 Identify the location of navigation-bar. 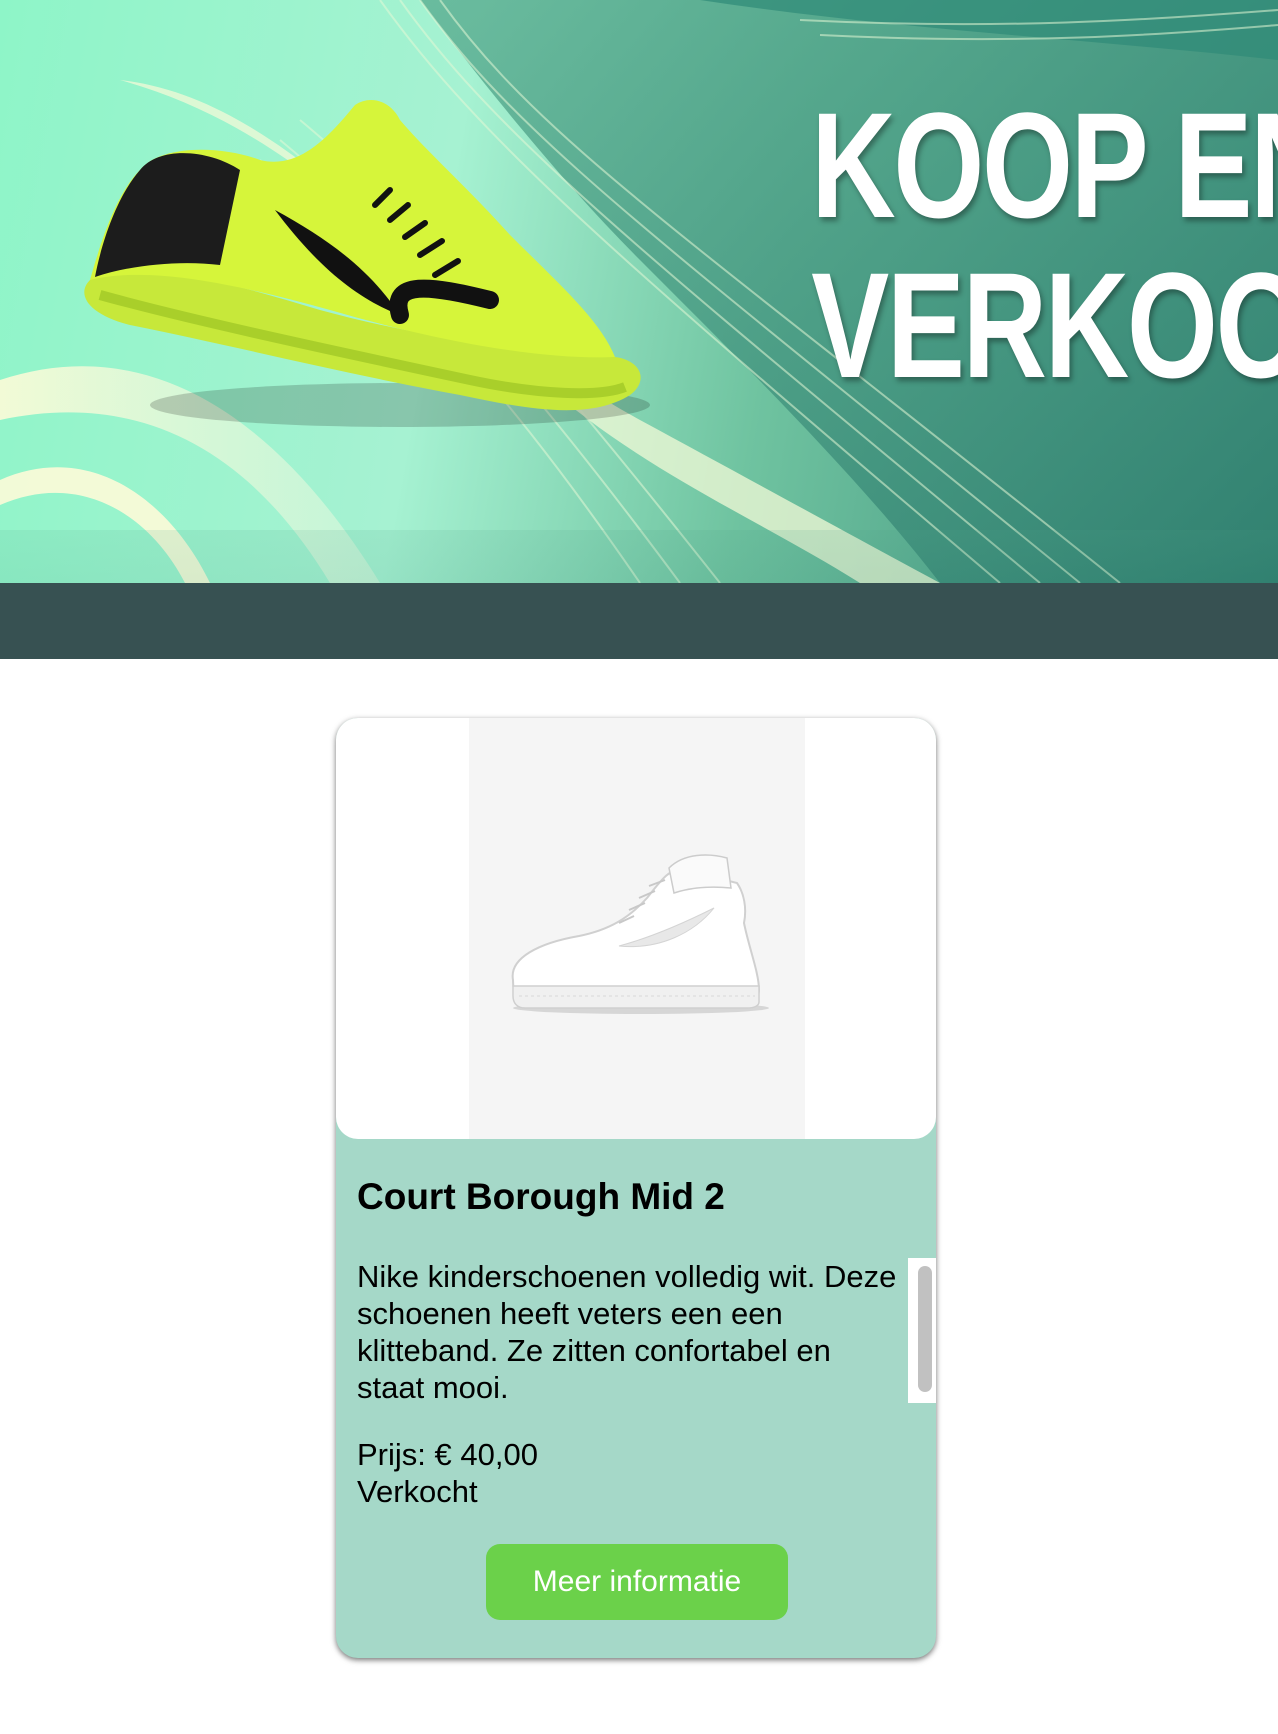
(639, 621).